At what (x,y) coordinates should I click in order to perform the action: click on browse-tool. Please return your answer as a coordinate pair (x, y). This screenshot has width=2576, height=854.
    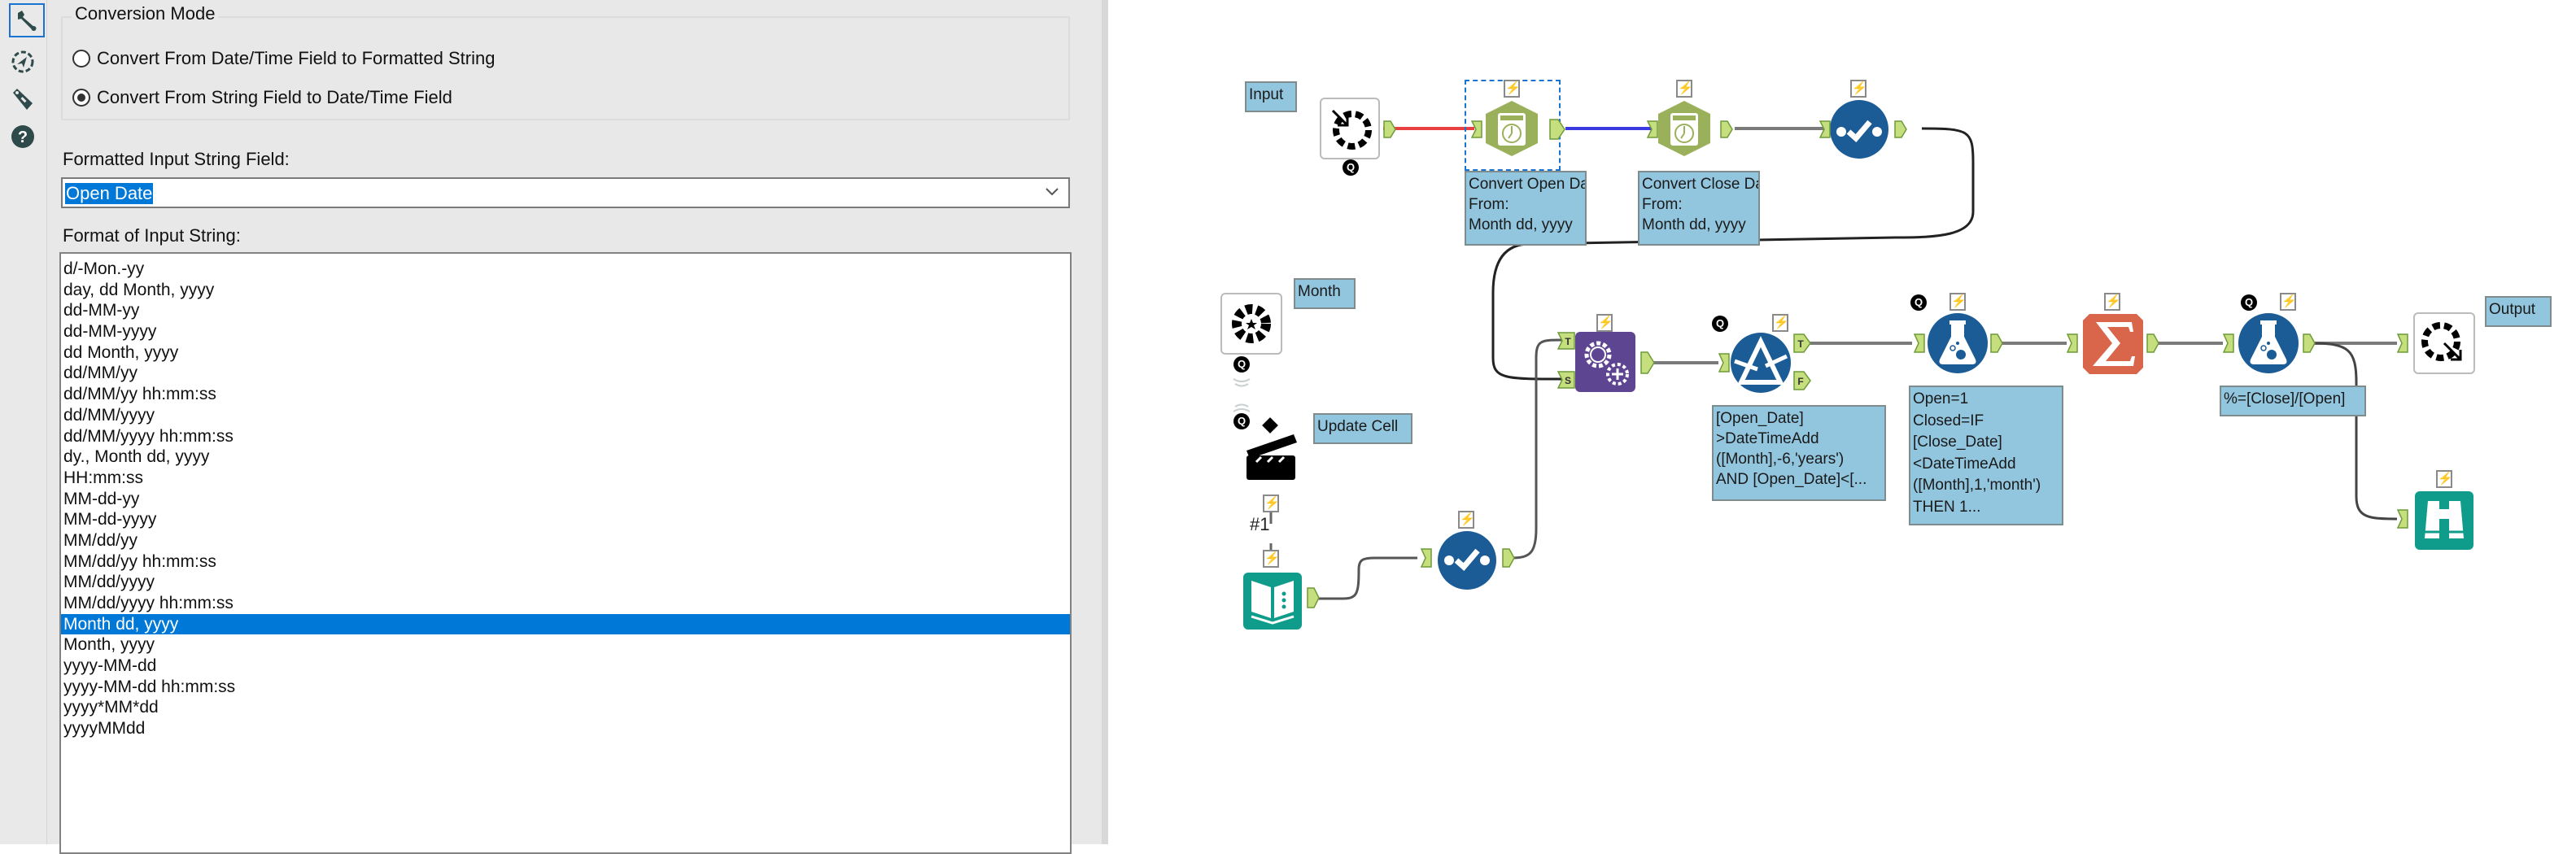
    Looking at the image, I should click on (2444, 520).